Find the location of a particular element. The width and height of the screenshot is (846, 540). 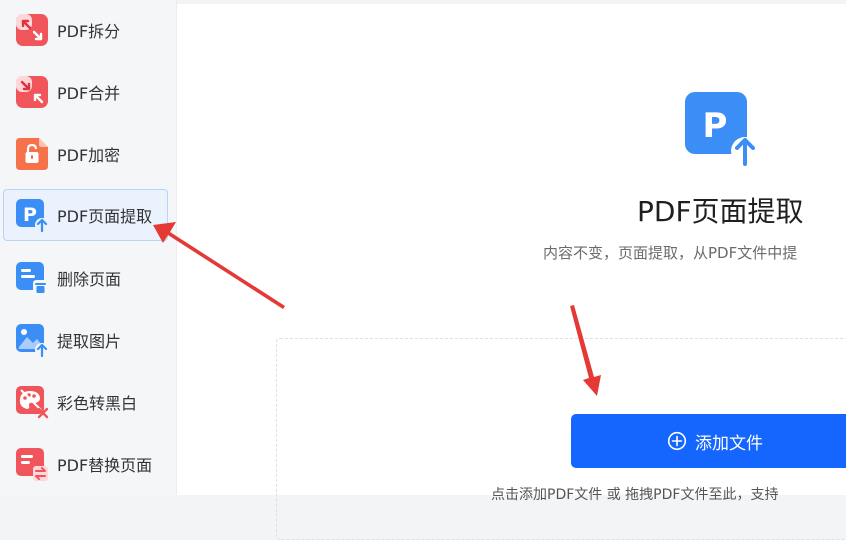

sidebar-item-label: PDF页面提取 is located at coordinates (105, 216).